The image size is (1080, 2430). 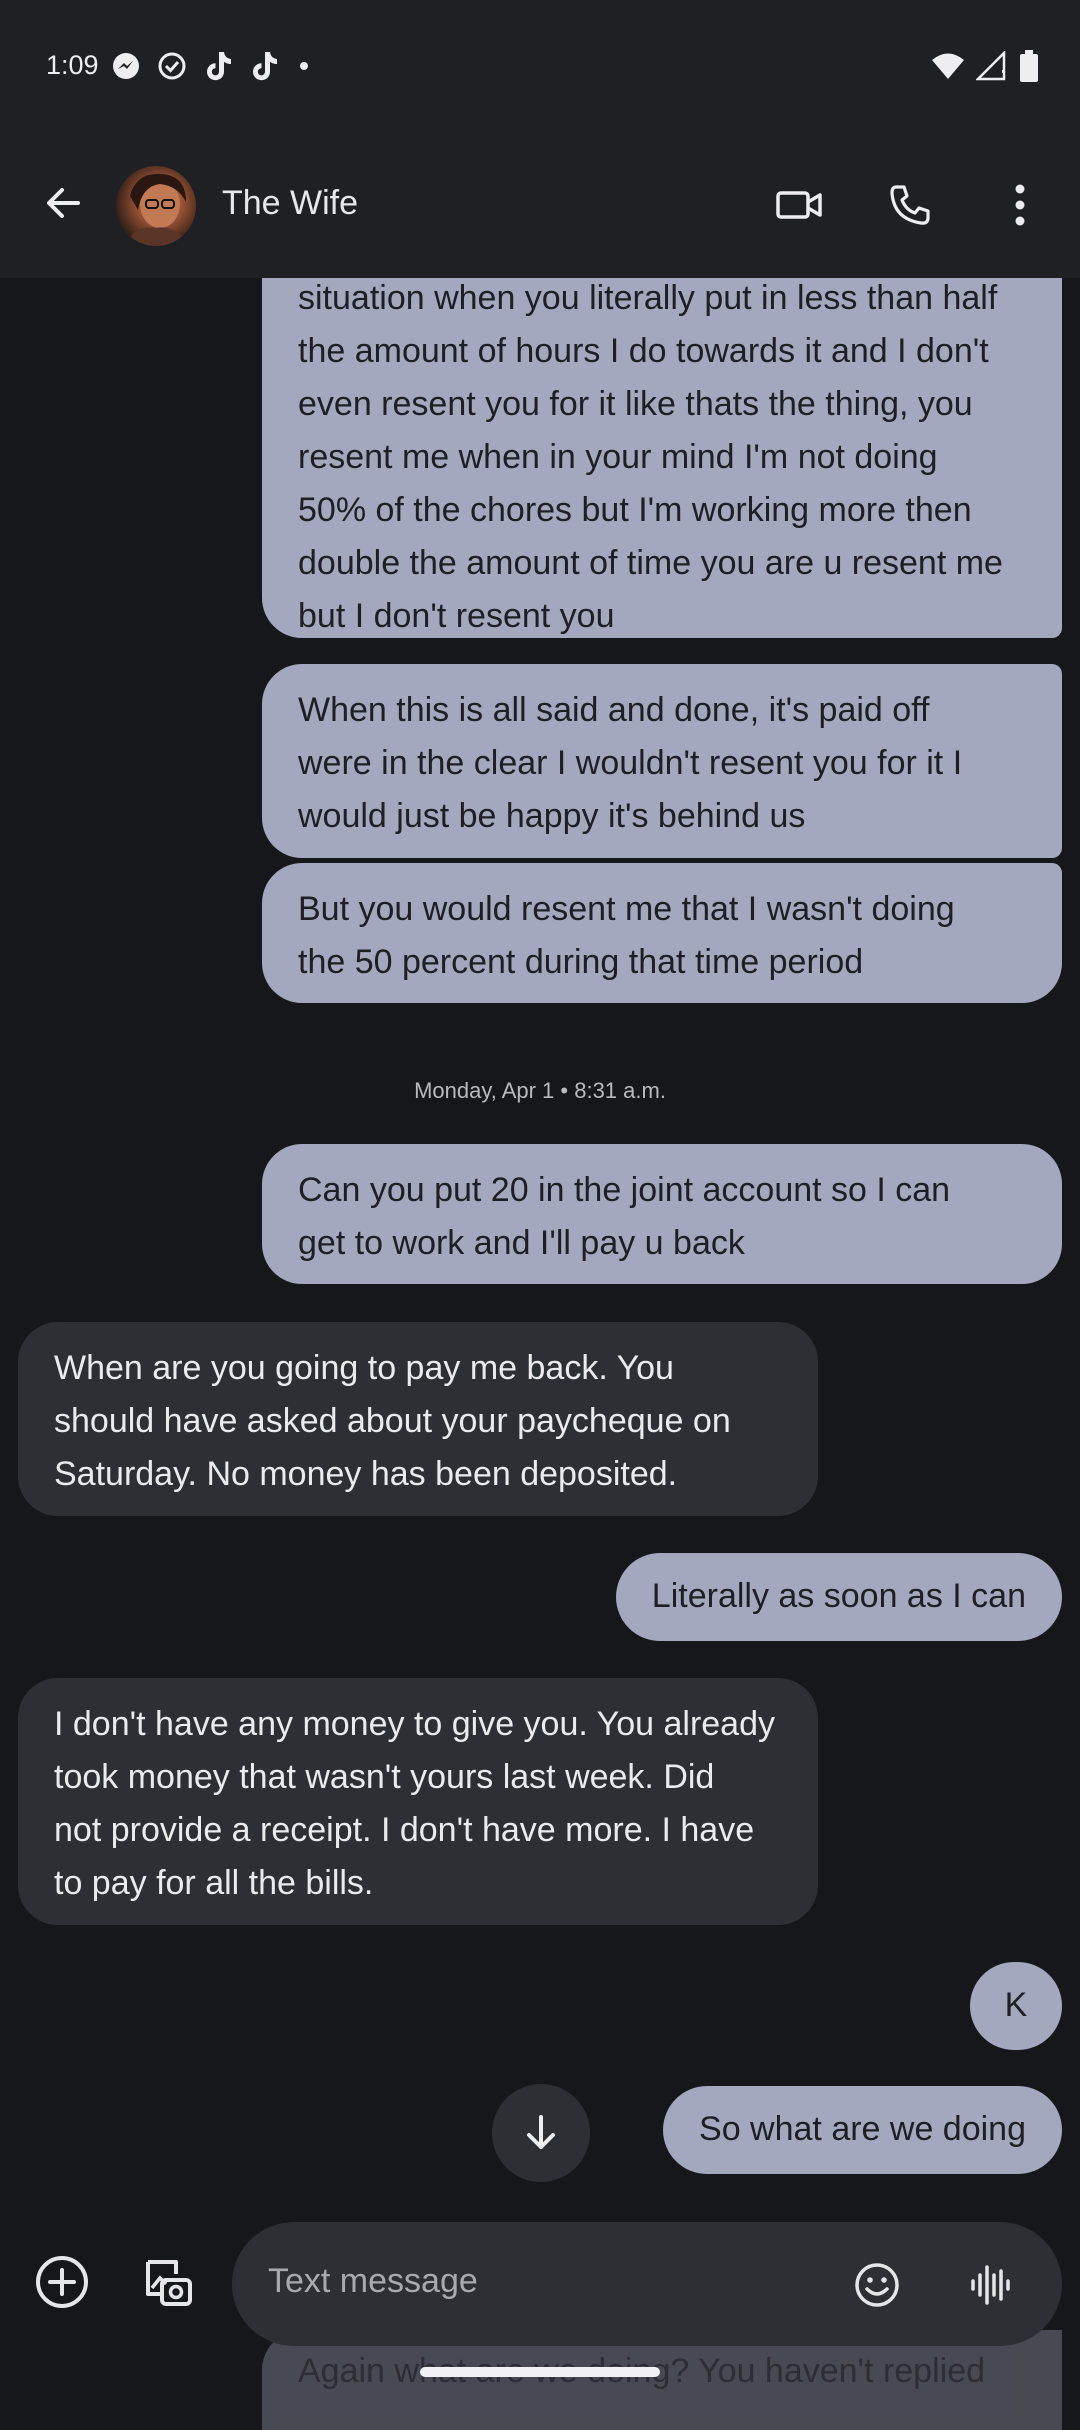 I want to click on phone-icon, so click(x=910, y=205).